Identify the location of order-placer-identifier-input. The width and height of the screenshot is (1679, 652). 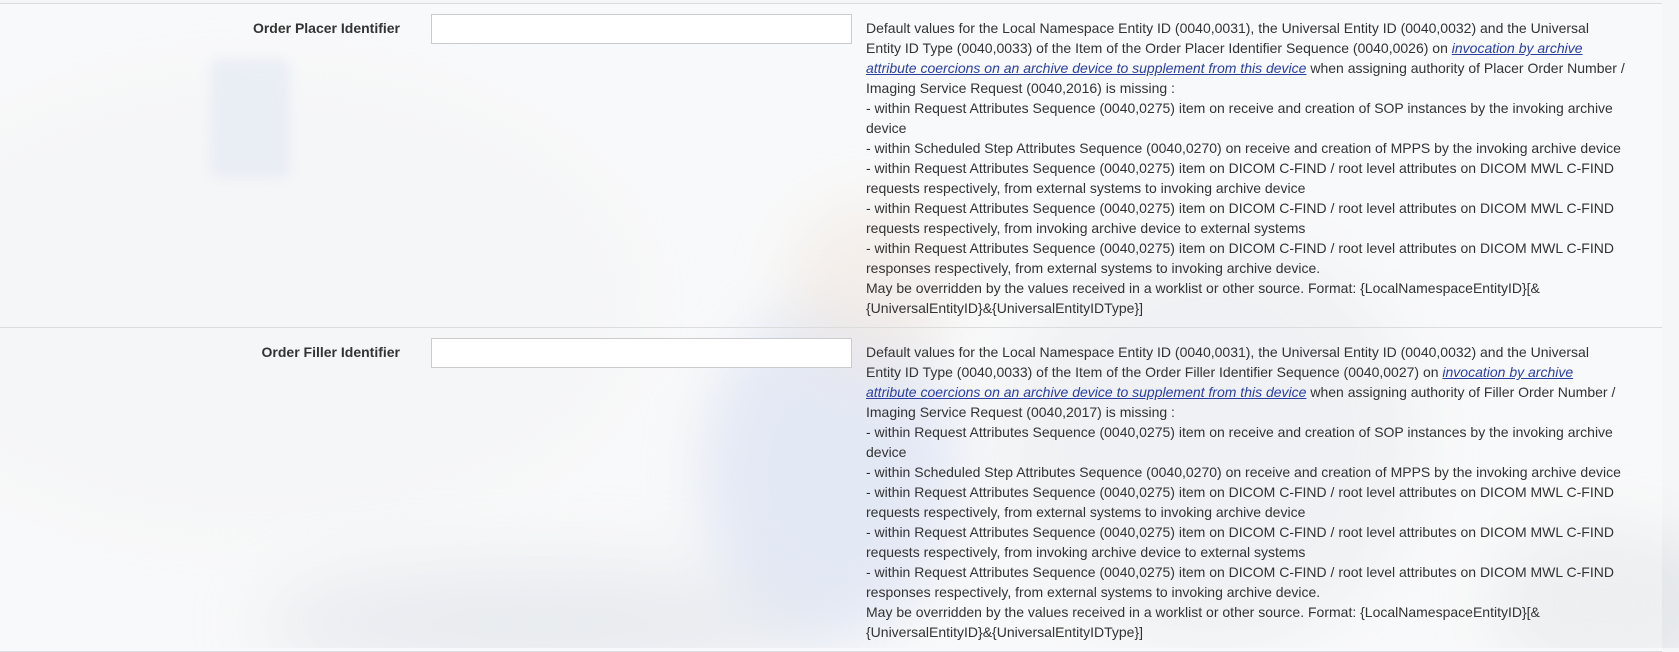
(641, 29).